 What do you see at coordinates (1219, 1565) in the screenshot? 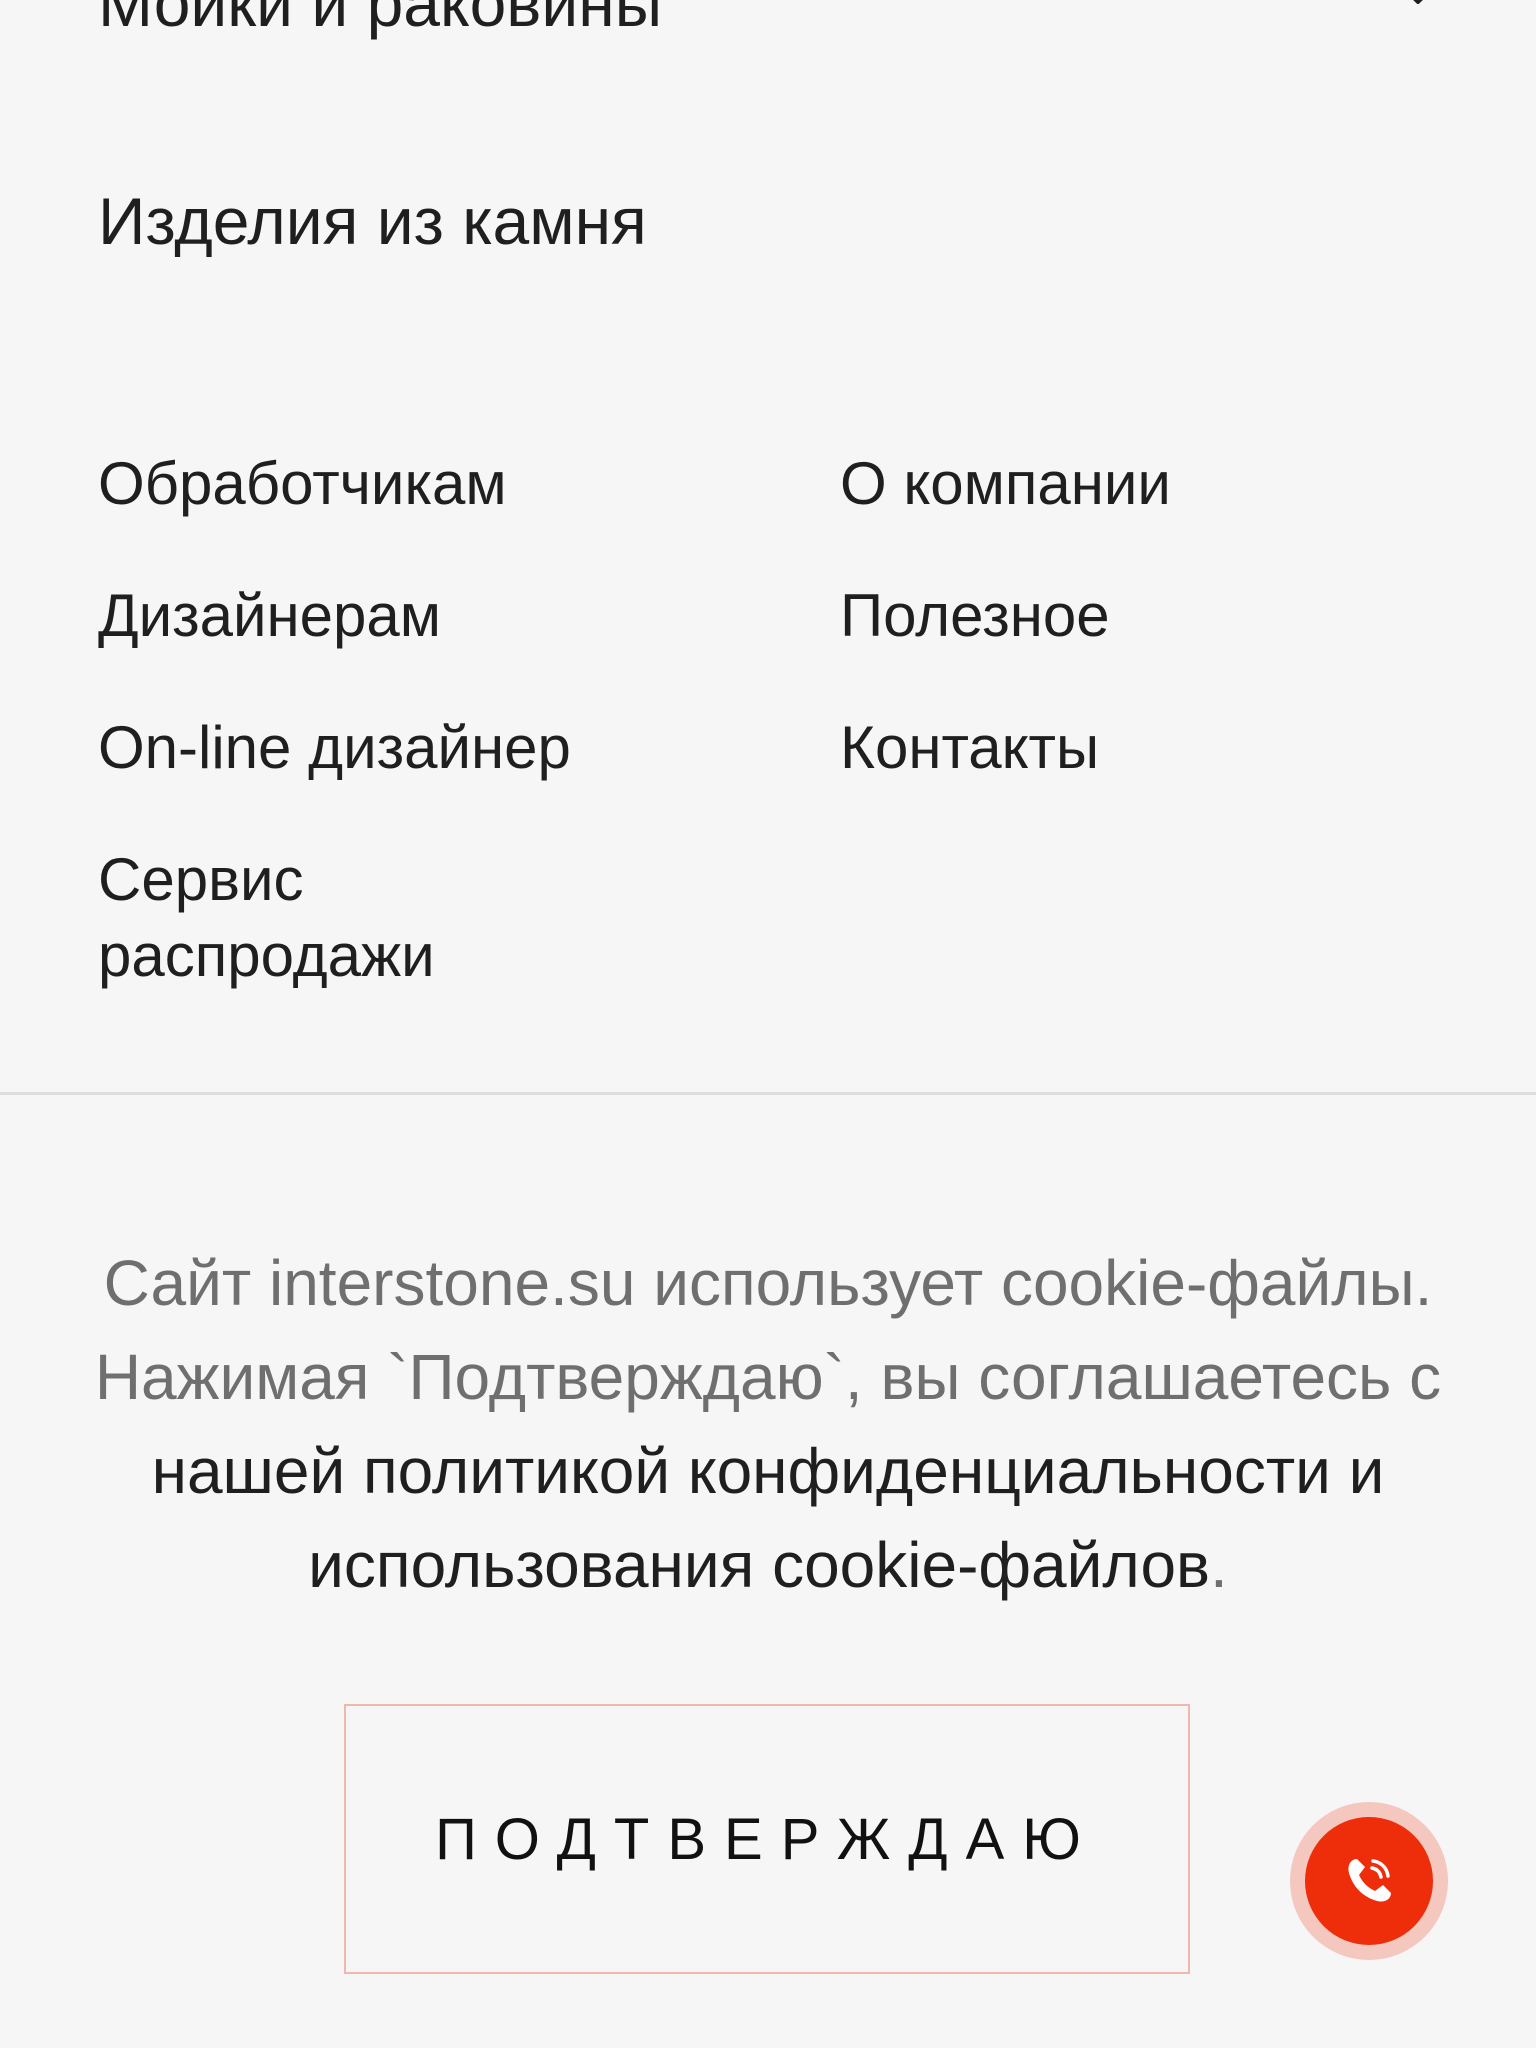
I see `cookie-notice-end: .` at bounding box center [1219, 1565].